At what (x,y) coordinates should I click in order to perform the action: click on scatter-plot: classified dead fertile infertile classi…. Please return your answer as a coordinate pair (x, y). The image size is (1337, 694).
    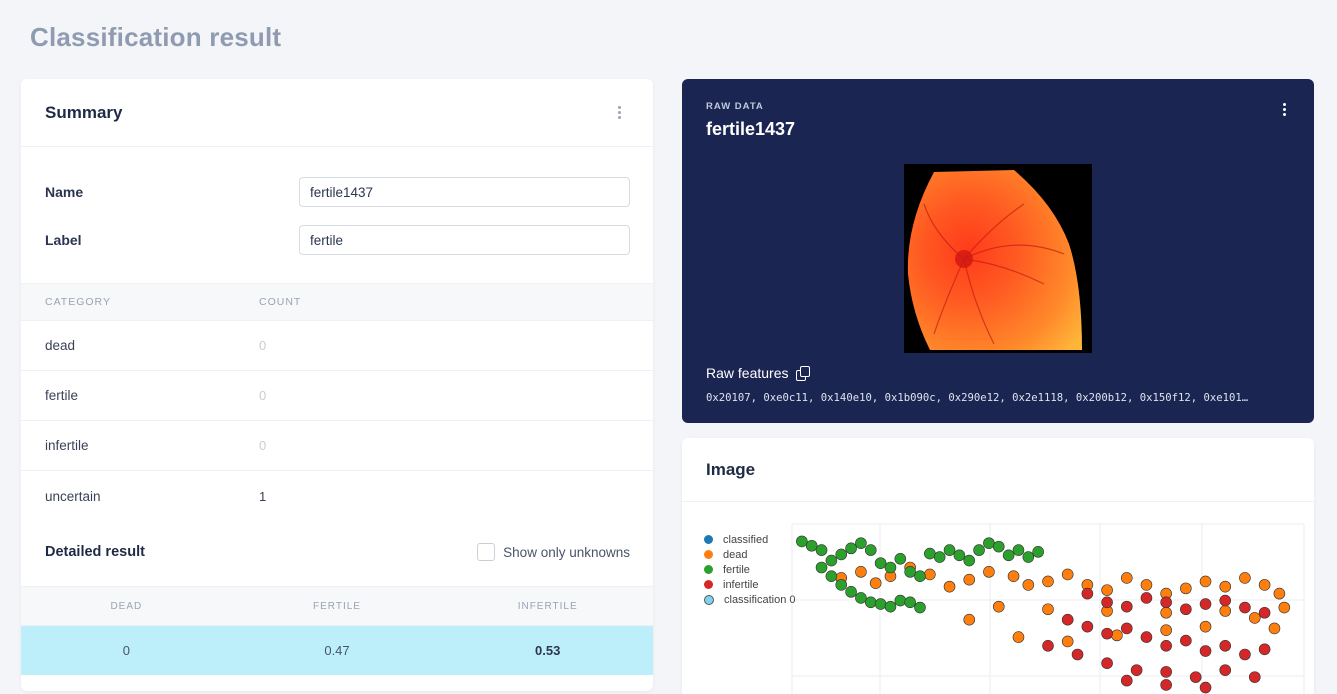
    Looking at the image, I should click on (998, 598).